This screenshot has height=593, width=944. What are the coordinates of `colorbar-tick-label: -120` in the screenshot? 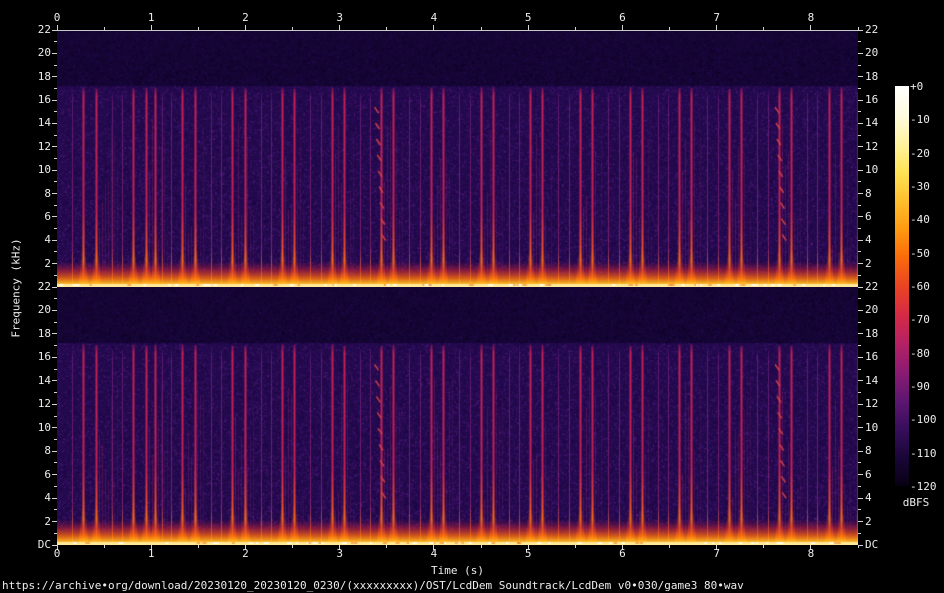 It's located at (923, 486).